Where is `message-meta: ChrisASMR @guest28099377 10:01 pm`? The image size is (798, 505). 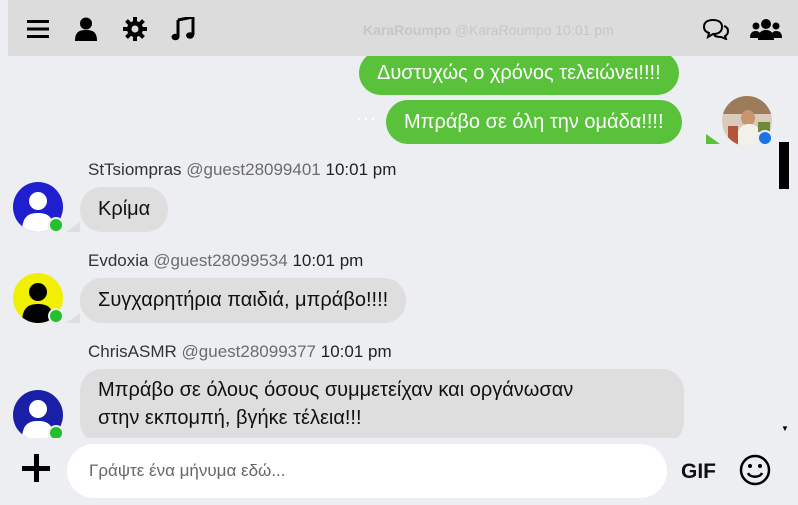
message-meta: ChrisASMR @guest28099377 10:01 pm is located at coordinates (240, 352).